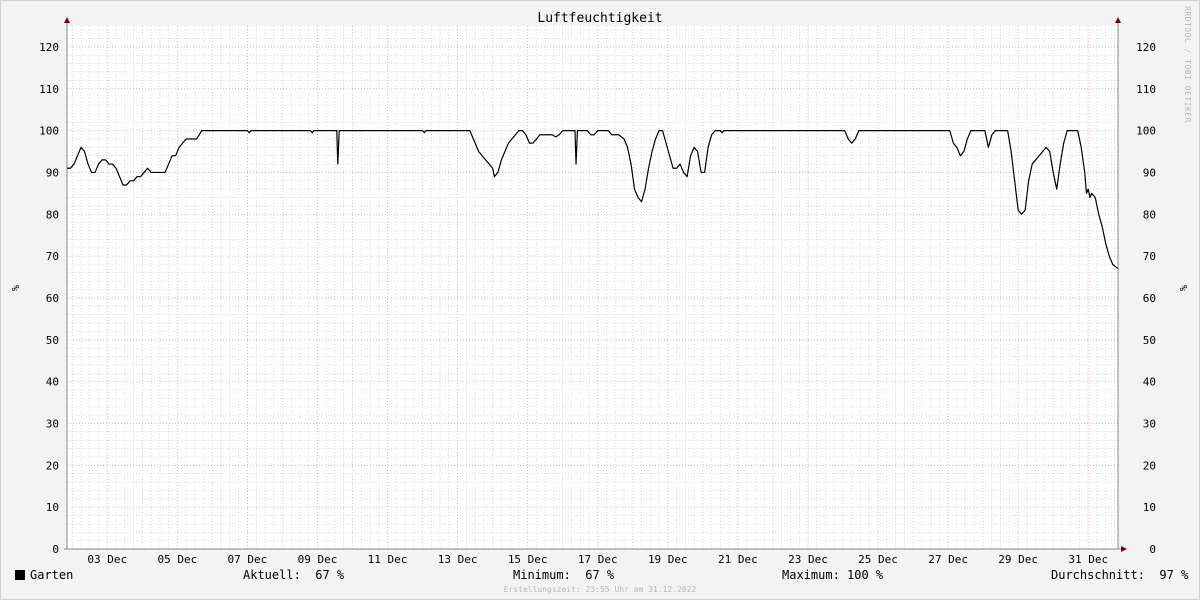 The height and width of the screenshot is (600, 1200). Describe the element at coordinates (1149, 507) in the screenshot. I see `y-tick-label-right: 10` at that location.